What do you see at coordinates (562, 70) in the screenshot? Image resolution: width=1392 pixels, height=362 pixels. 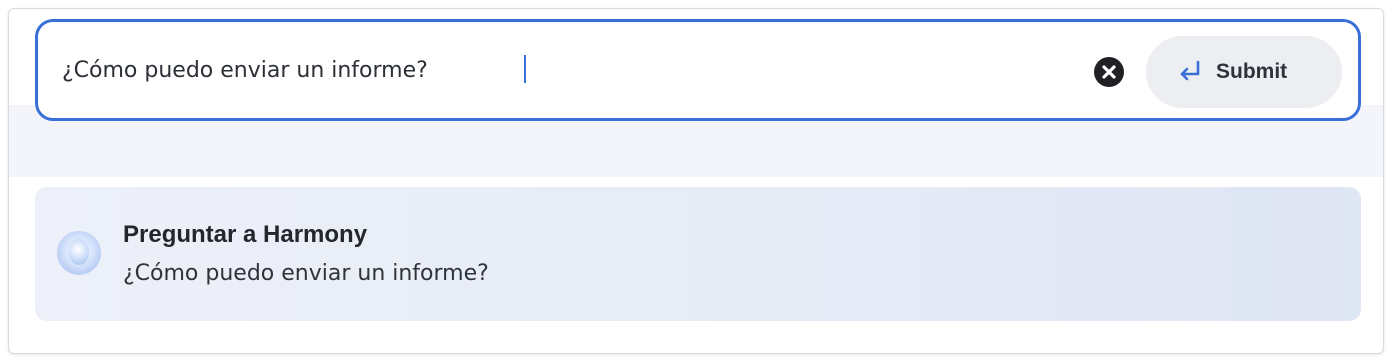 I see `search-input` at bounding box center [562, 70].